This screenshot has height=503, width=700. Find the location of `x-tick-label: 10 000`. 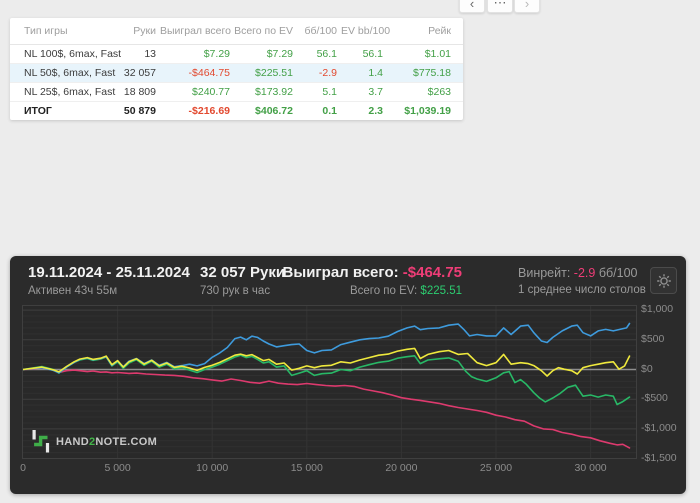

x-tick-label: 10 000 is located at coordinates (212, 468).